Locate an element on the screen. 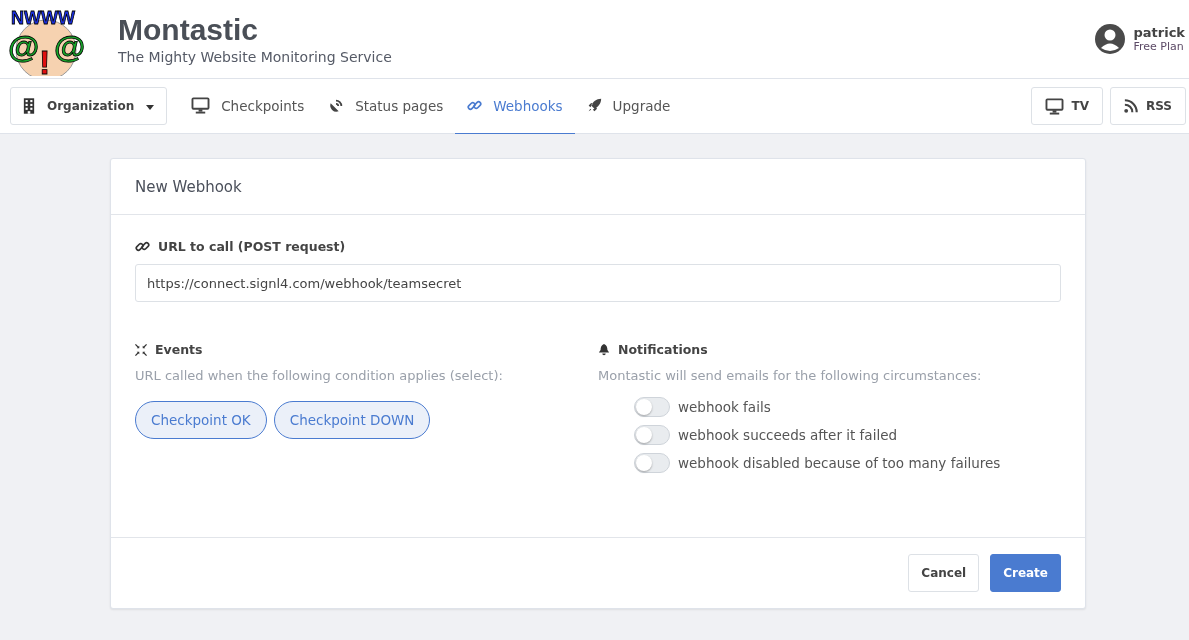  nav-tab: Checkpoints is located at coordinates (248, 110).